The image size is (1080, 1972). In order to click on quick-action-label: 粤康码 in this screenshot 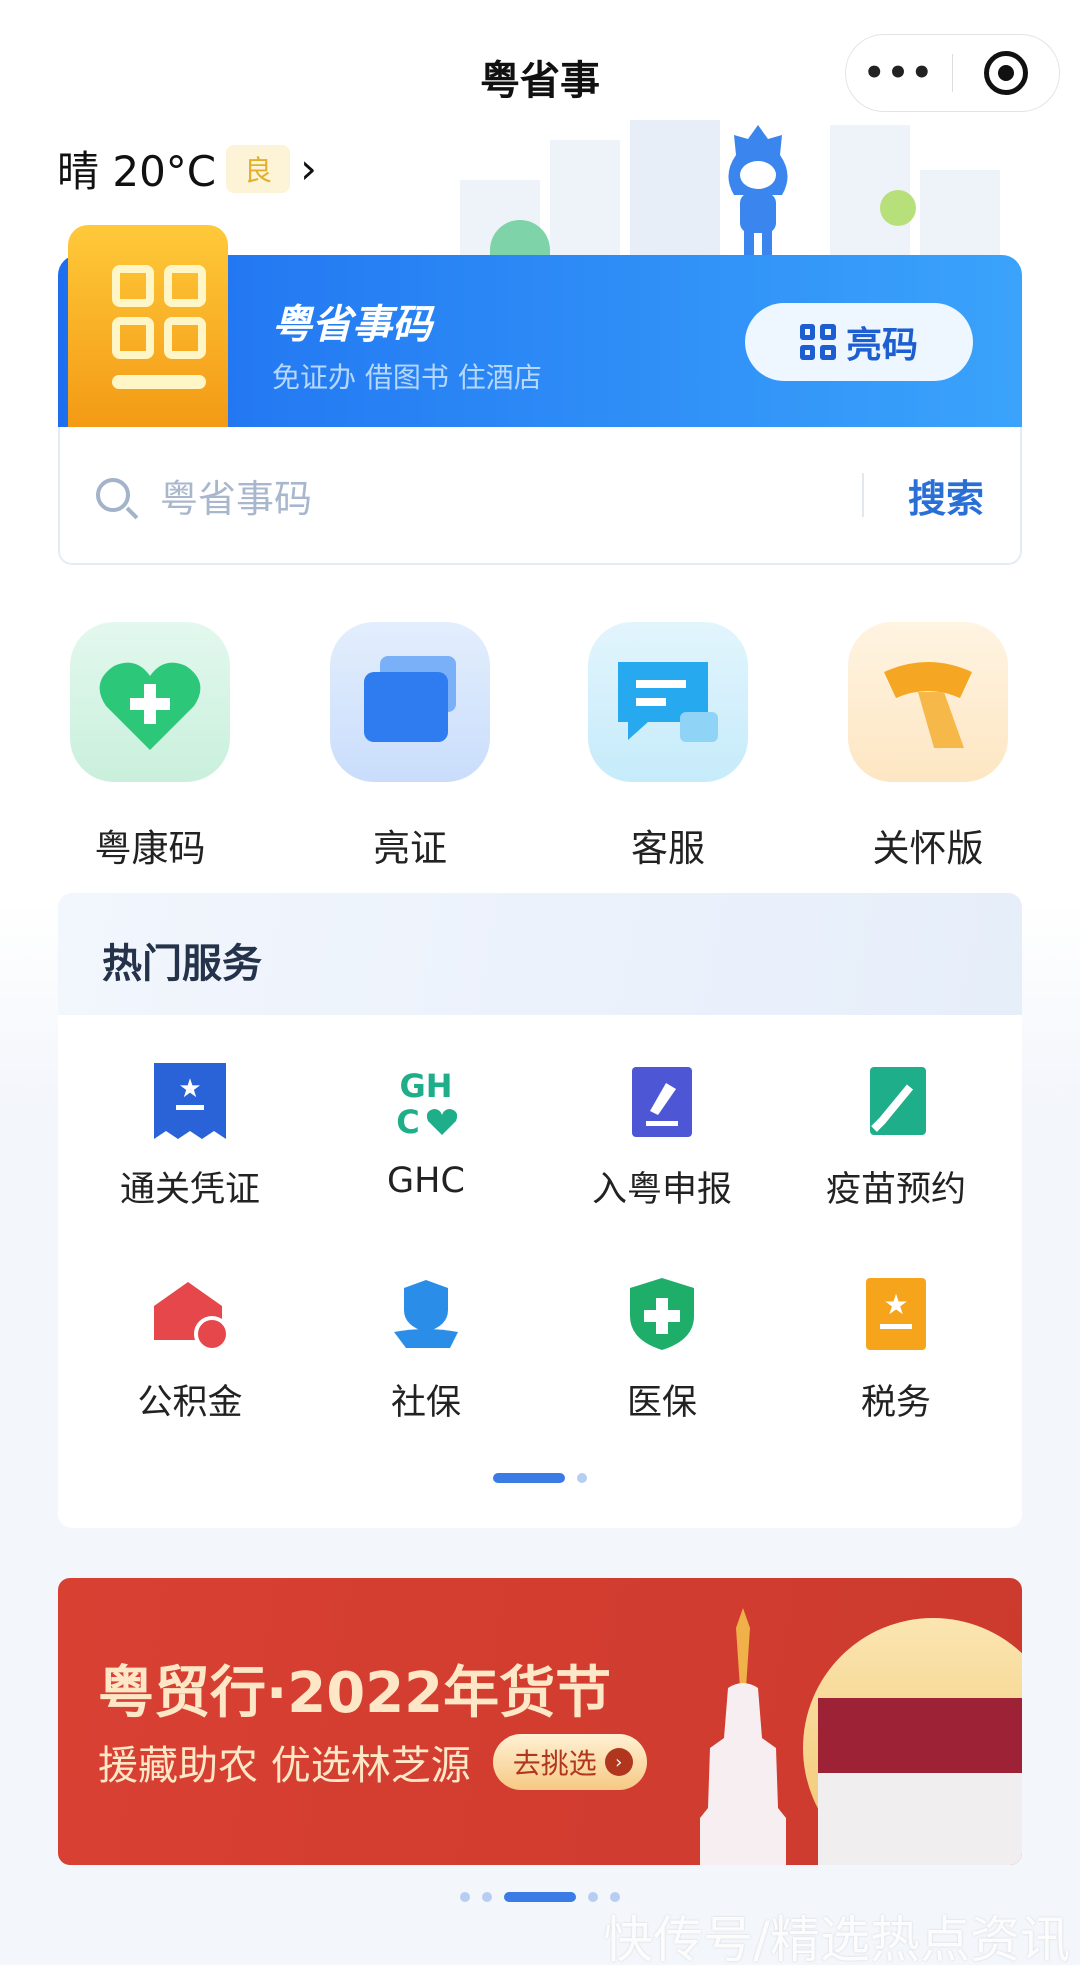, I will do `click(150, 848)`.